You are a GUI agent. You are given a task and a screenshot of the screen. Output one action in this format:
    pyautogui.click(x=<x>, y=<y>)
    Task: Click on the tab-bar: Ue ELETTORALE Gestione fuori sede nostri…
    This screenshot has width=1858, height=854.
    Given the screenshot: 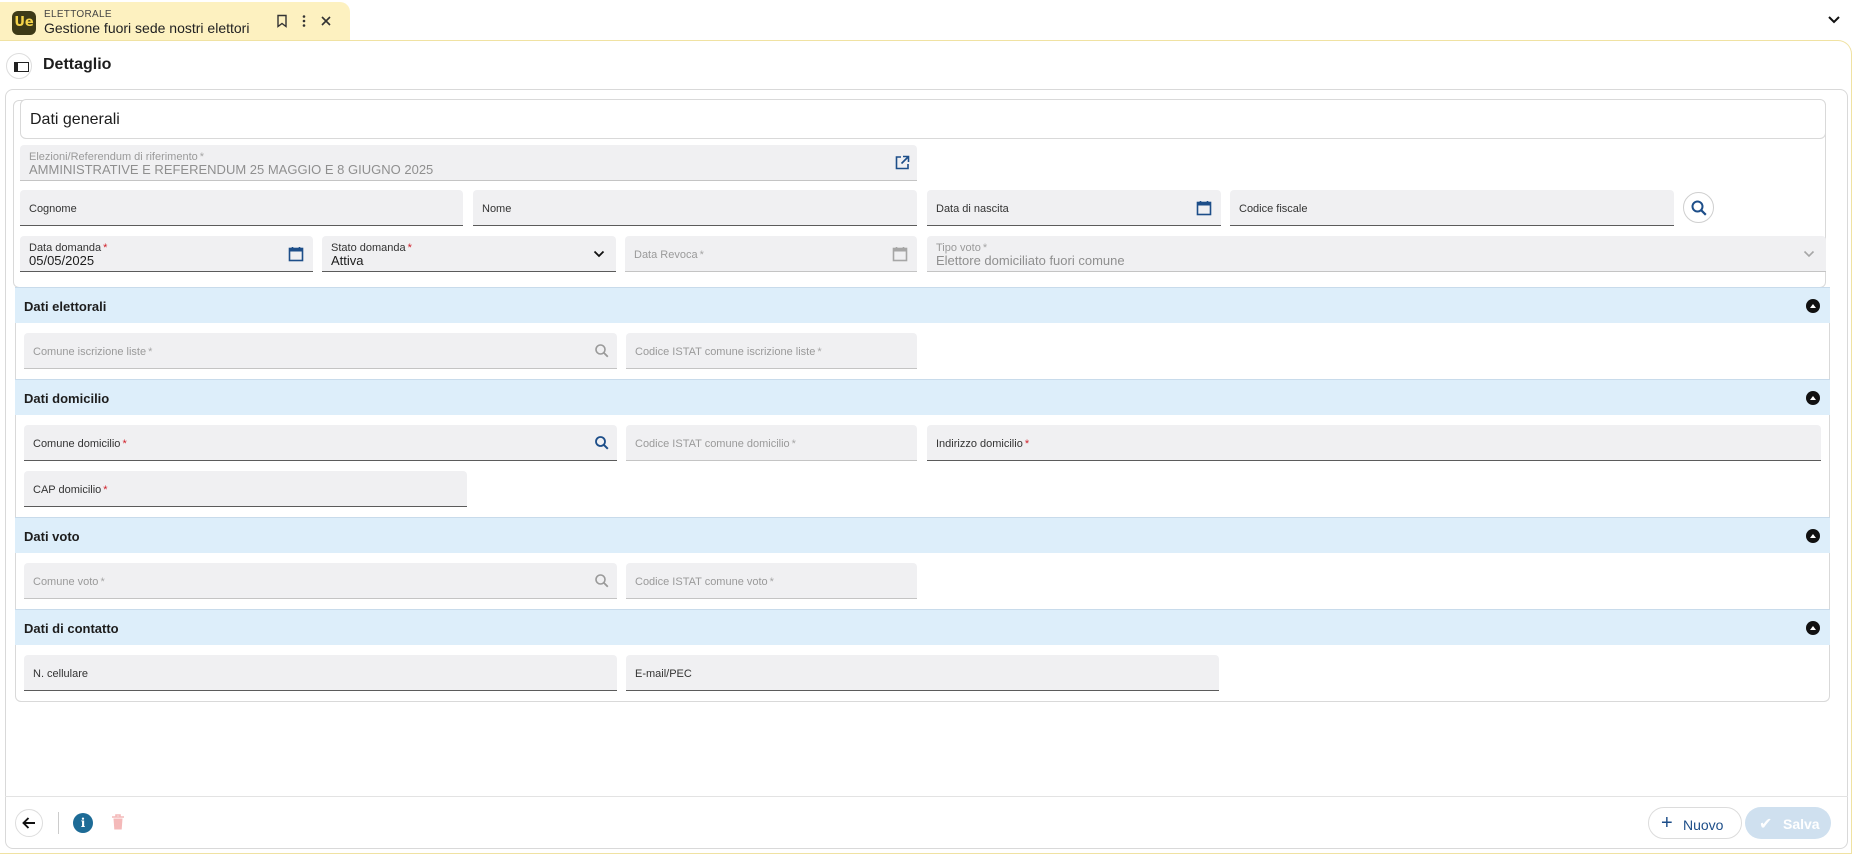 What is the action you would take?
    pyautogui.click(x=929, y=20)
    